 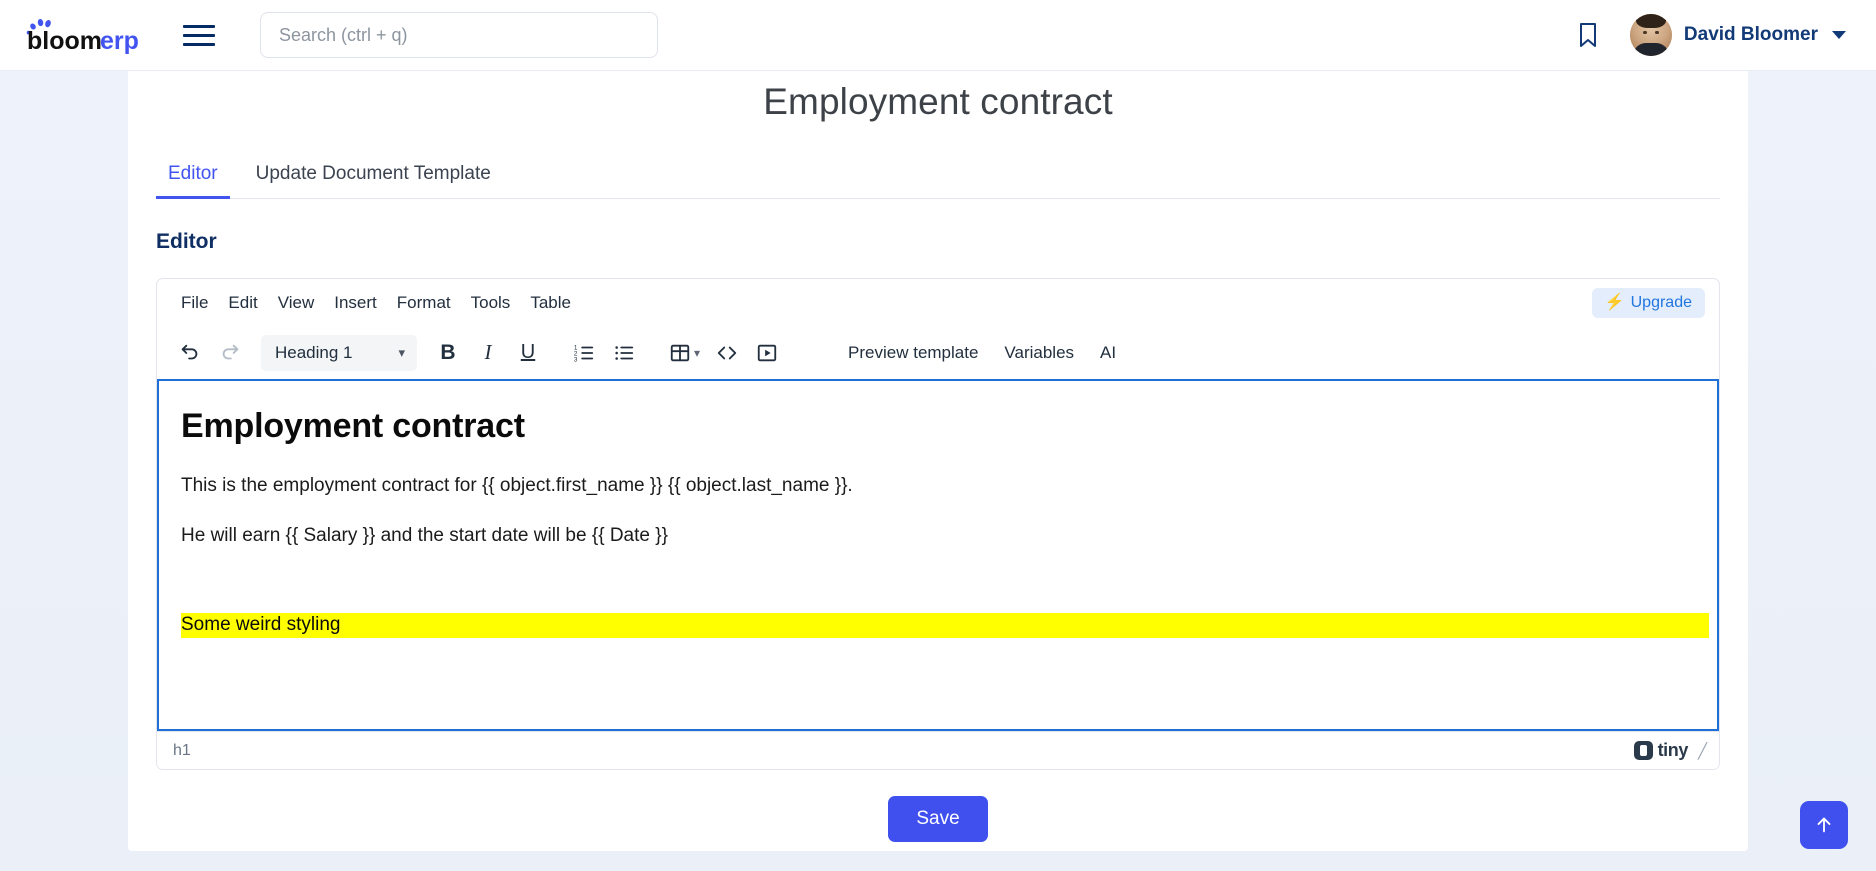 I want to click on arrow-up-icon, so click(x=1824, y=825).